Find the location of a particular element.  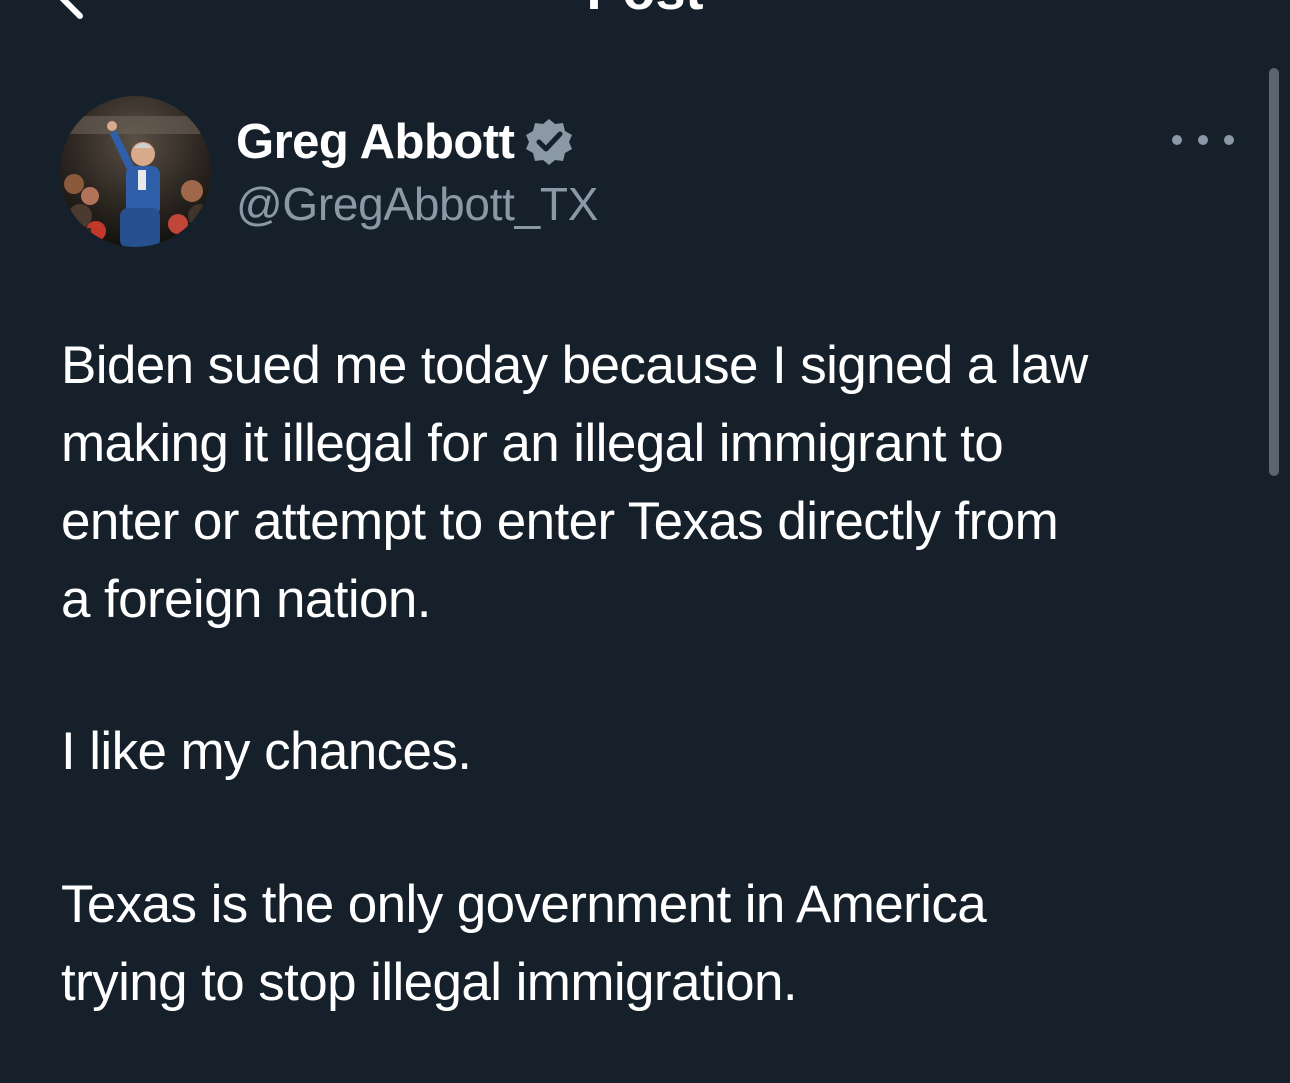

post-text-line: trying to stop illegal immigration. is located at coordinates (429, 982).